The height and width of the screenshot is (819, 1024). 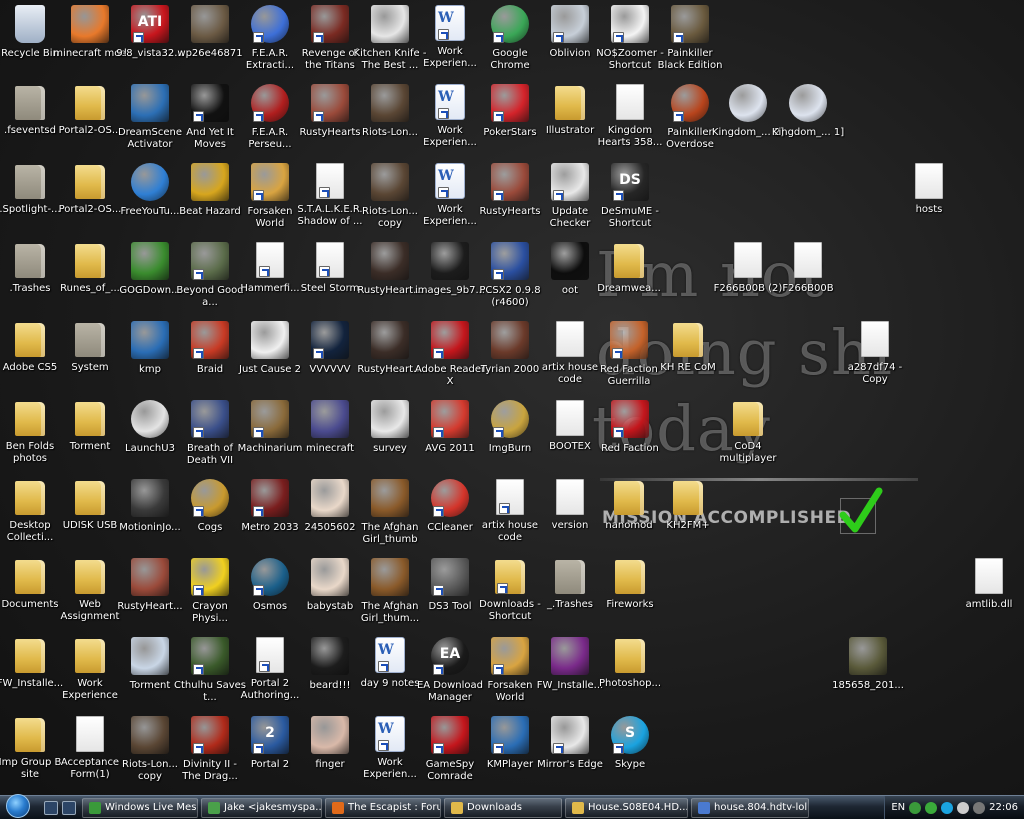 I want to click on switch-windows-icon, so click(x=69, y=807).